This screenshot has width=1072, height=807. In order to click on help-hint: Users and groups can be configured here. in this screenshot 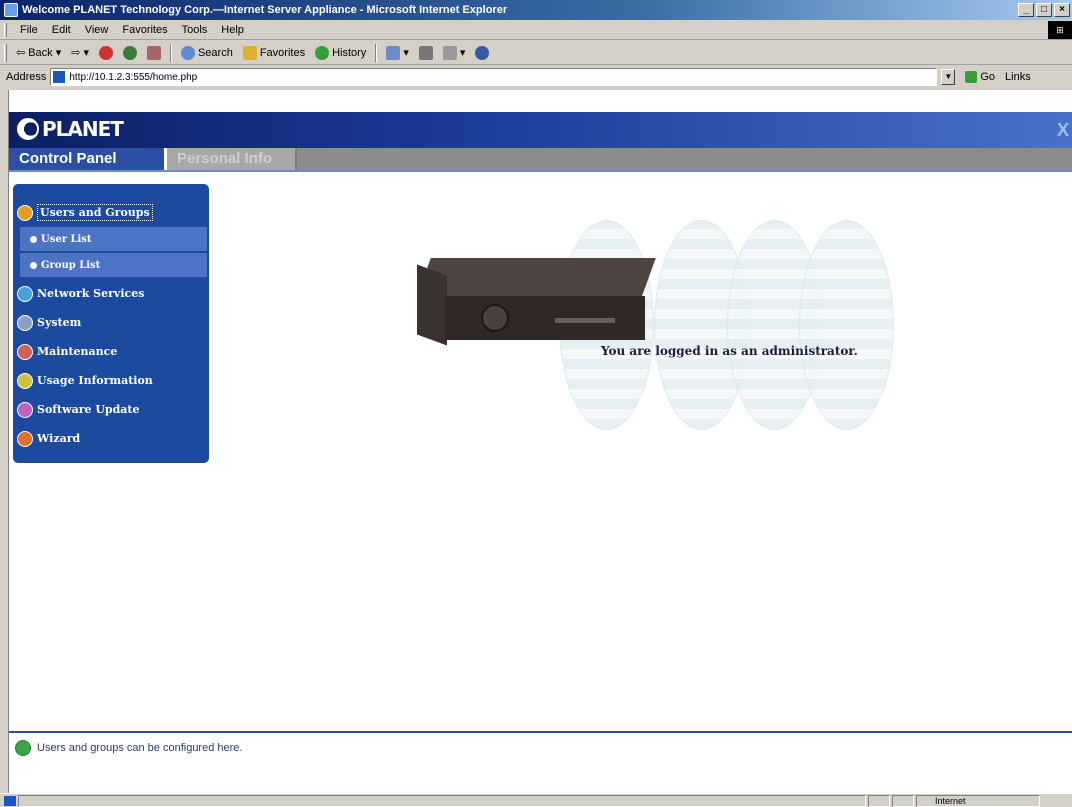, I will do `click(128, 748)`.